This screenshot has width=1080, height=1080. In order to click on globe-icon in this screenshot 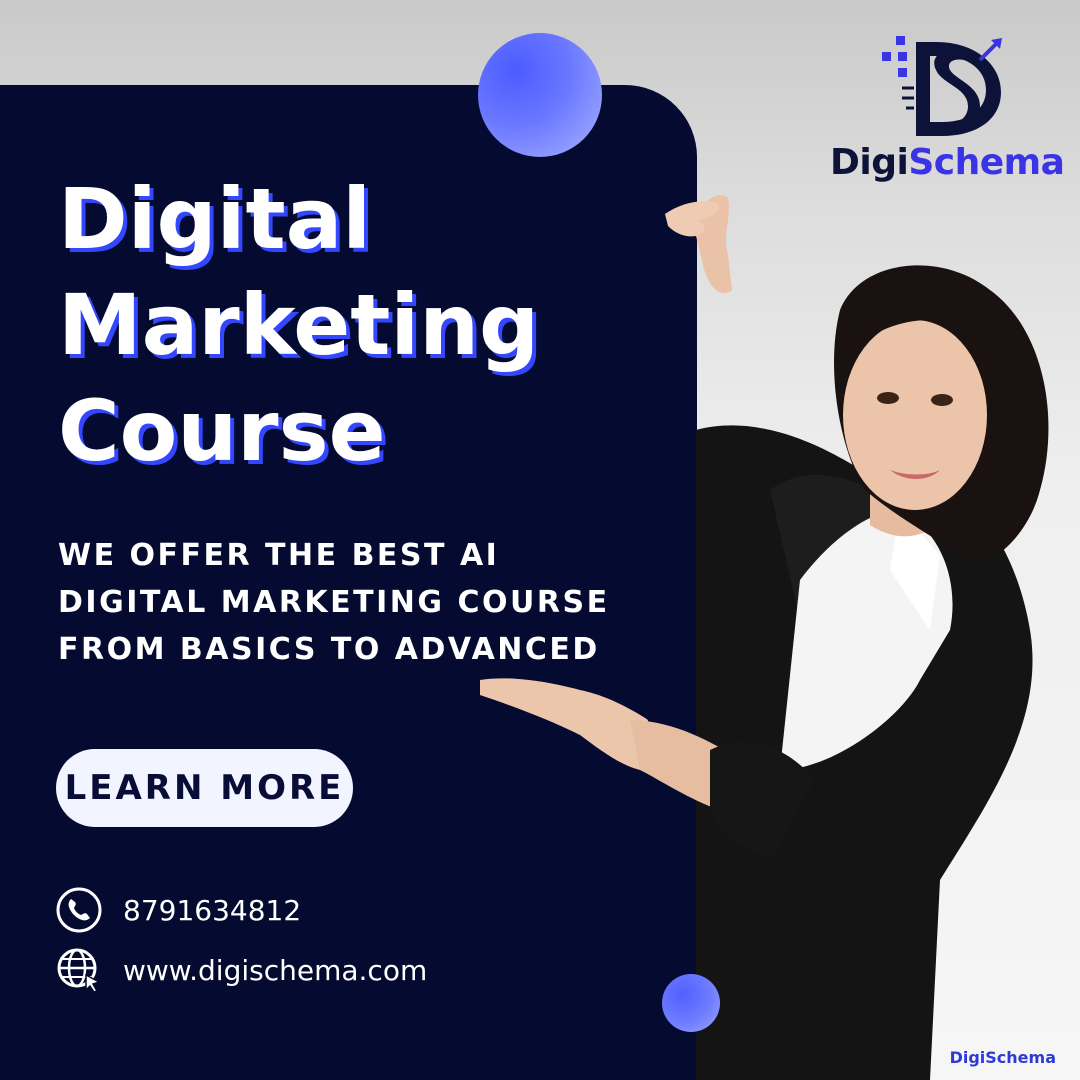, I will do `click(79, 970)`.